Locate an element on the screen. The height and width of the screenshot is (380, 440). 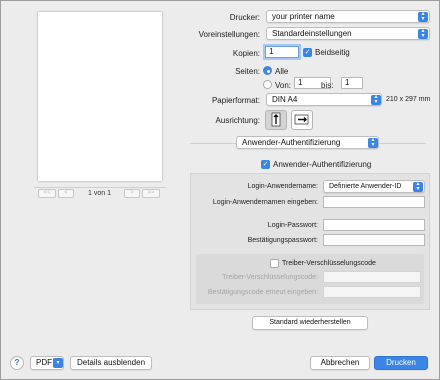
pages-from-label: Von: is located at coordinates (283, 85).